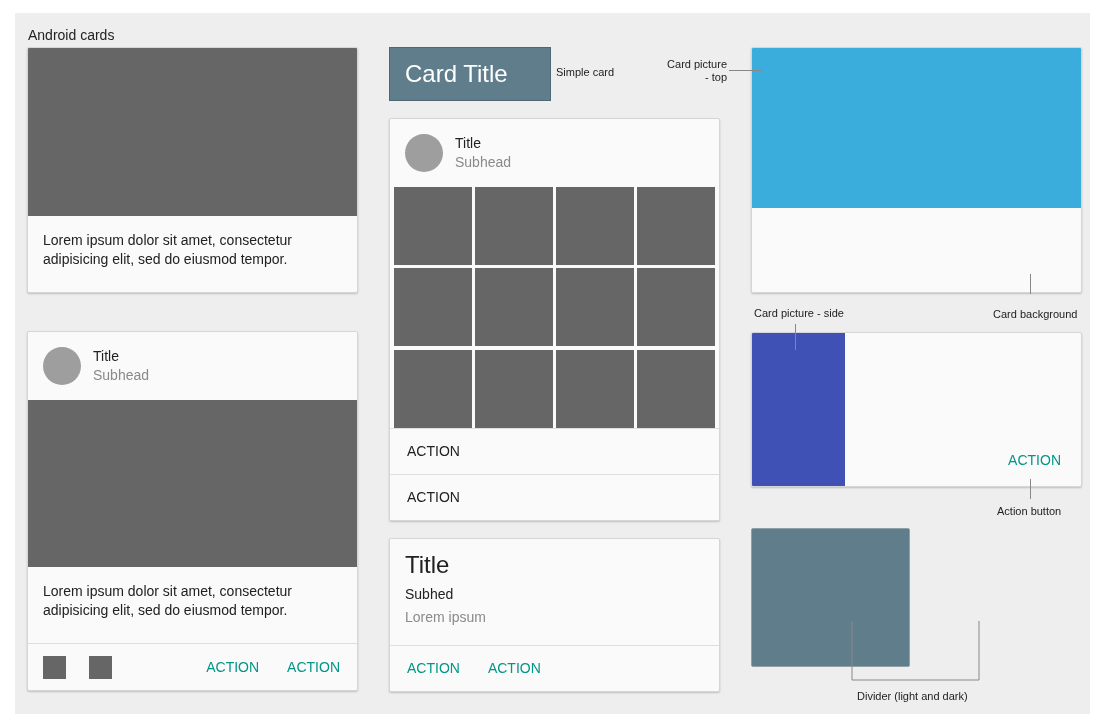 Image resolution: width=1096 pixels, height=726 pixels. Describe the element at coordinates (430, 594) in the screenshot. I see `card-subhead: Subhed` at that location.